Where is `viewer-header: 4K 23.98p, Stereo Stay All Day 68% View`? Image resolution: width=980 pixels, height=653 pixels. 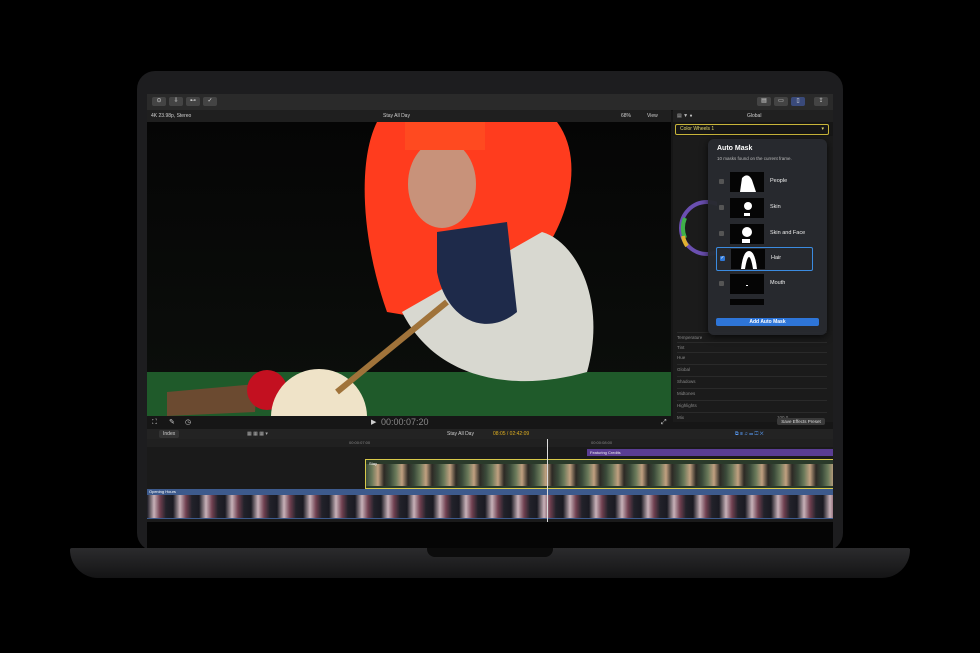
viewer-header: 4K 23.98p, Stereo Stay All Day 68% View is located at coordinates (409, 116).